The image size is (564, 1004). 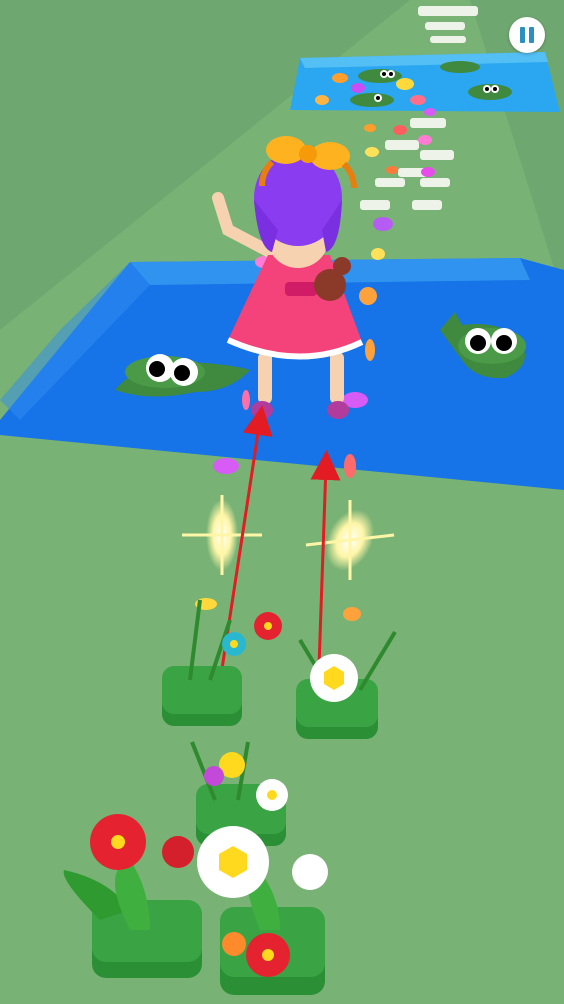 What do you see at coordinates (272, 795) in the screenshot?
I see `flower-white-small` at bounding box center [272, 795].